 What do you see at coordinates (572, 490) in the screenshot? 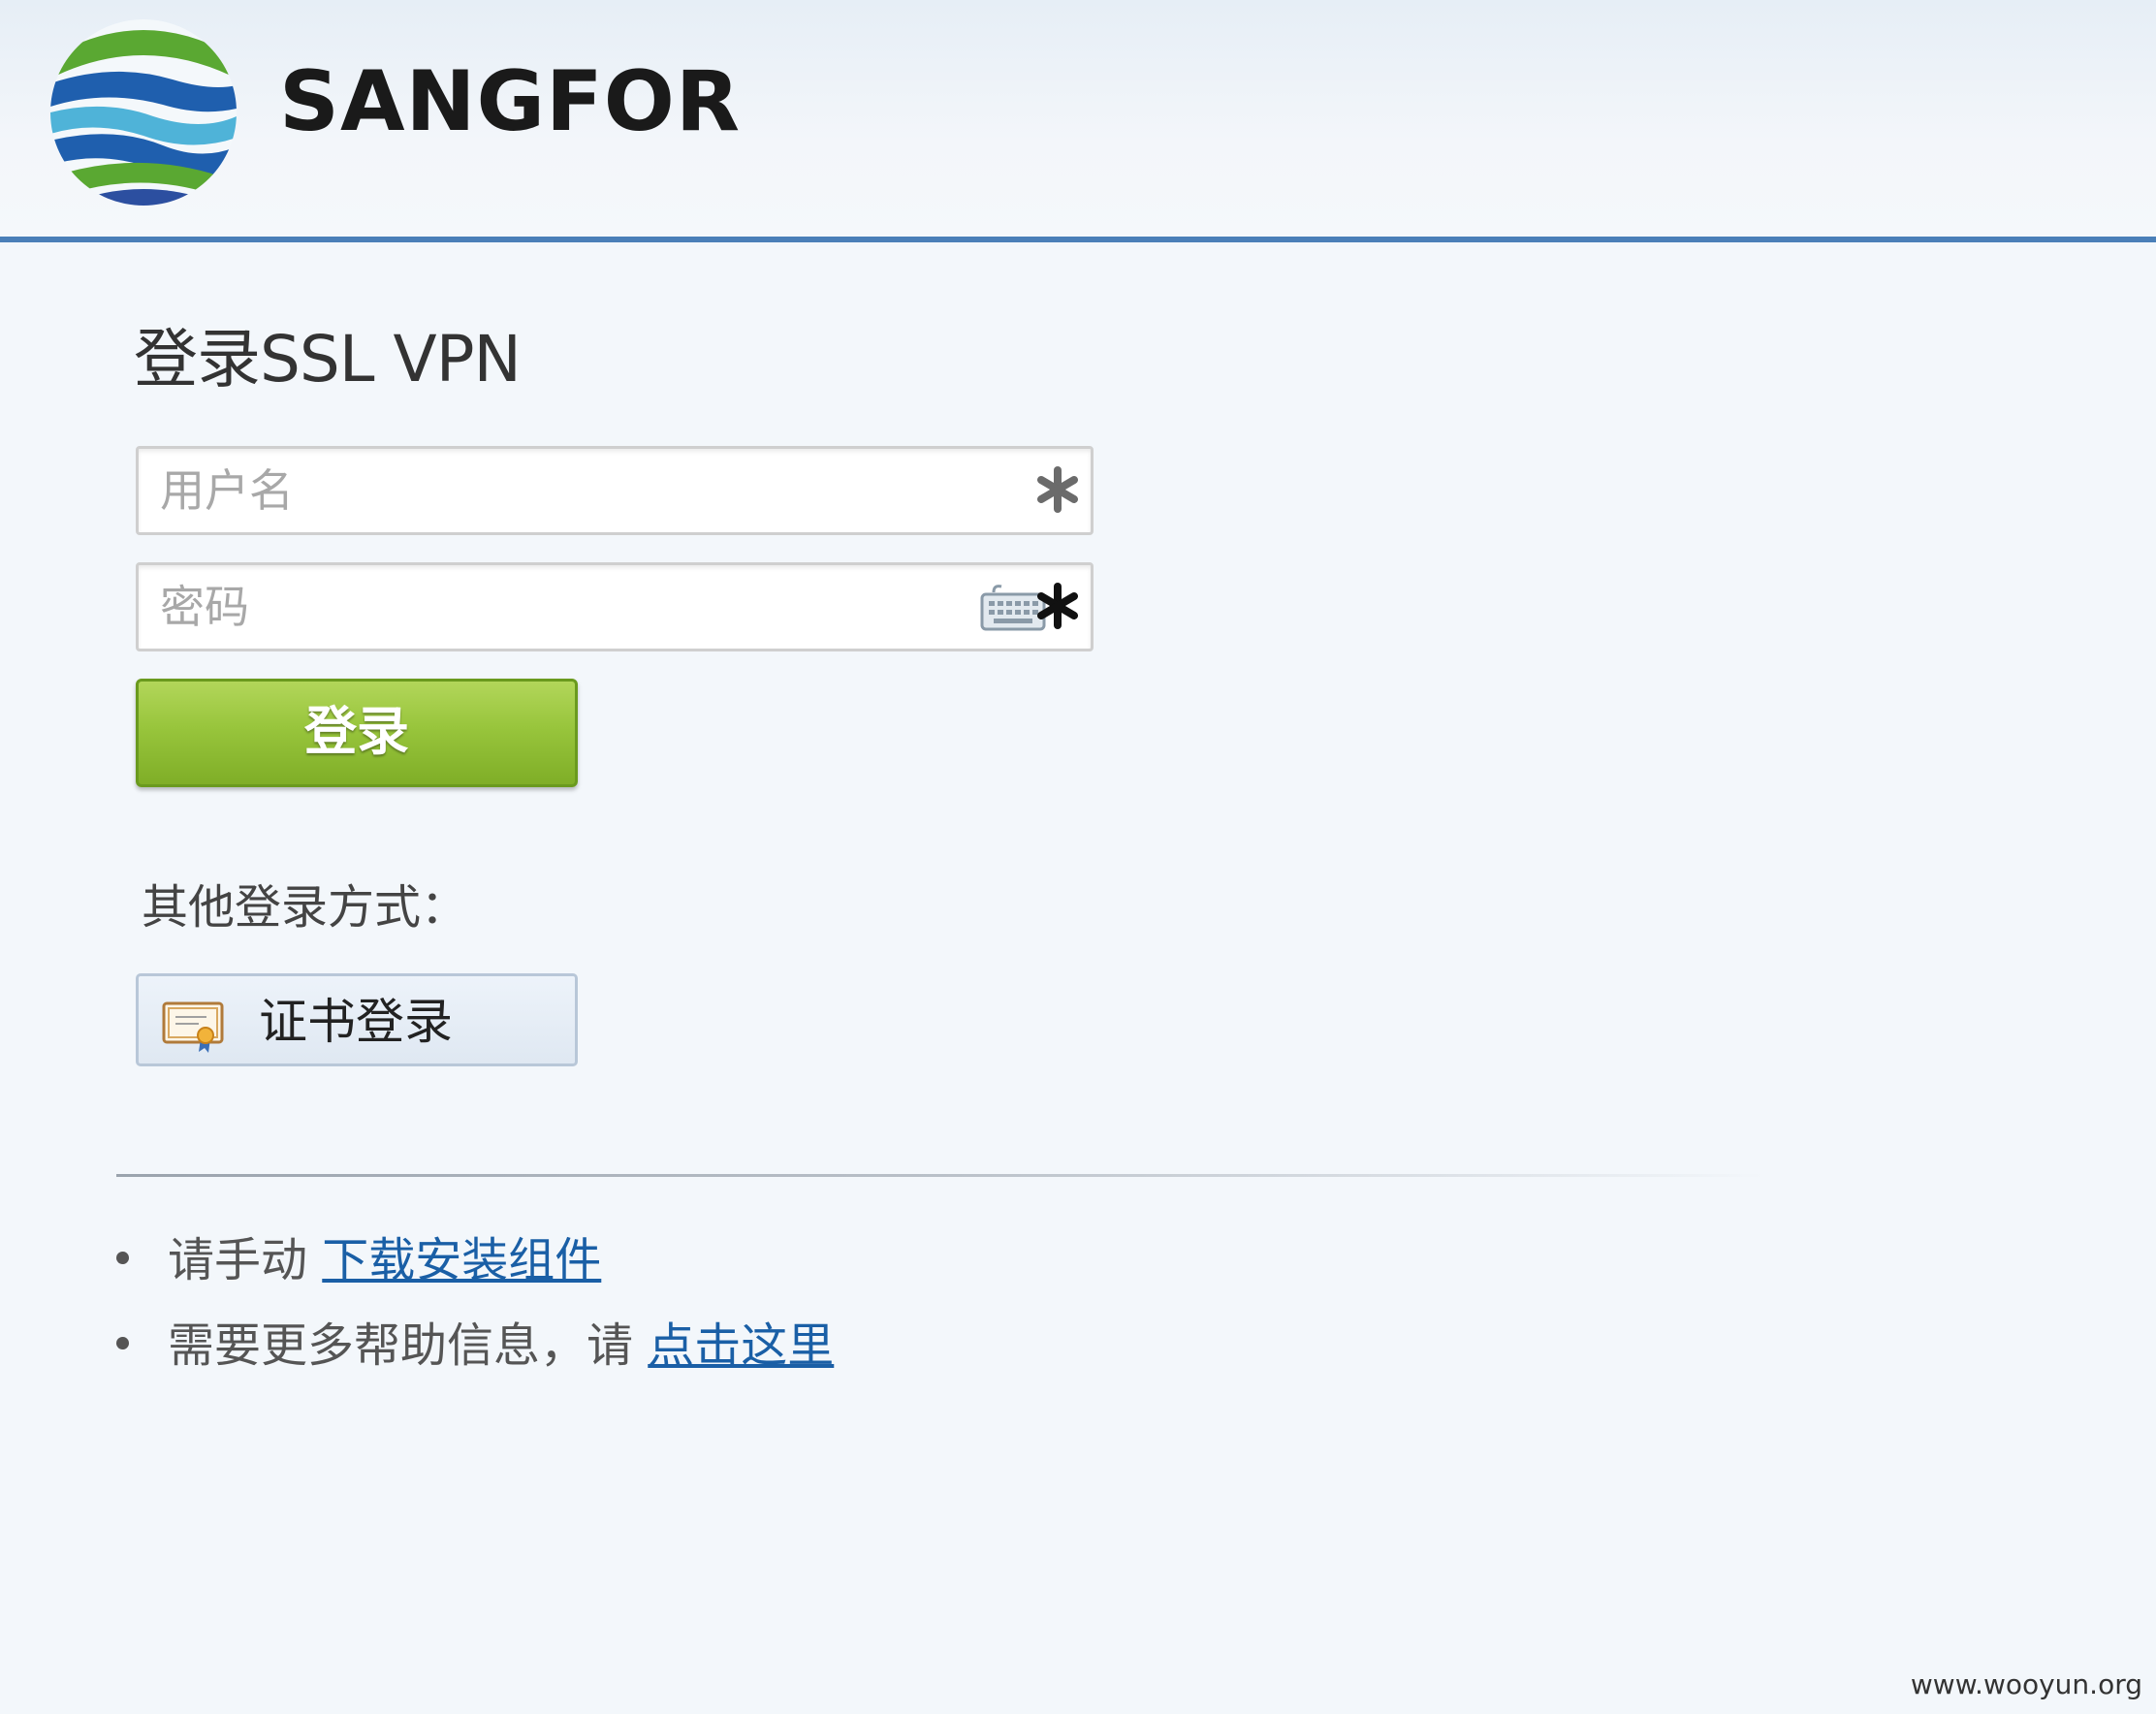
I see `username-input` at bounding box center [572, 490].